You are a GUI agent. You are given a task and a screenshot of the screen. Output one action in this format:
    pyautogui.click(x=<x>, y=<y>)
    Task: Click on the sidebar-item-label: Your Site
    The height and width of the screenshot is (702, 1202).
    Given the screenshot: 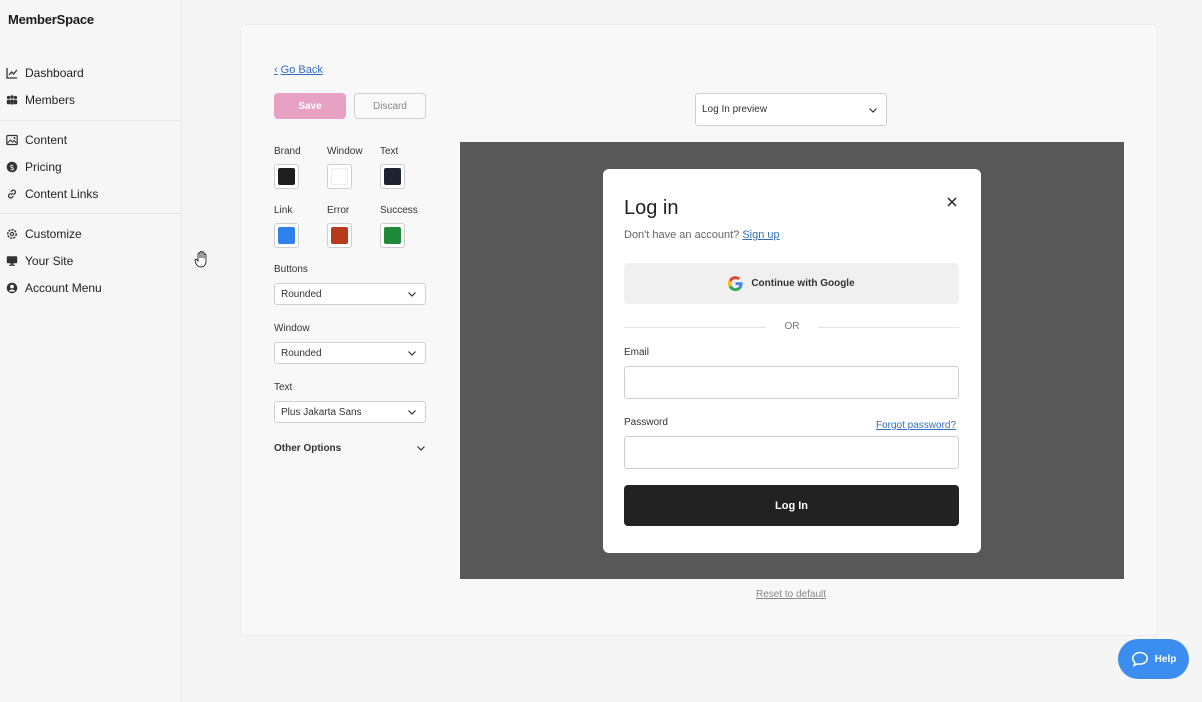 What is the action you would take?
    pyautogui.click(x=49, y=261)
    